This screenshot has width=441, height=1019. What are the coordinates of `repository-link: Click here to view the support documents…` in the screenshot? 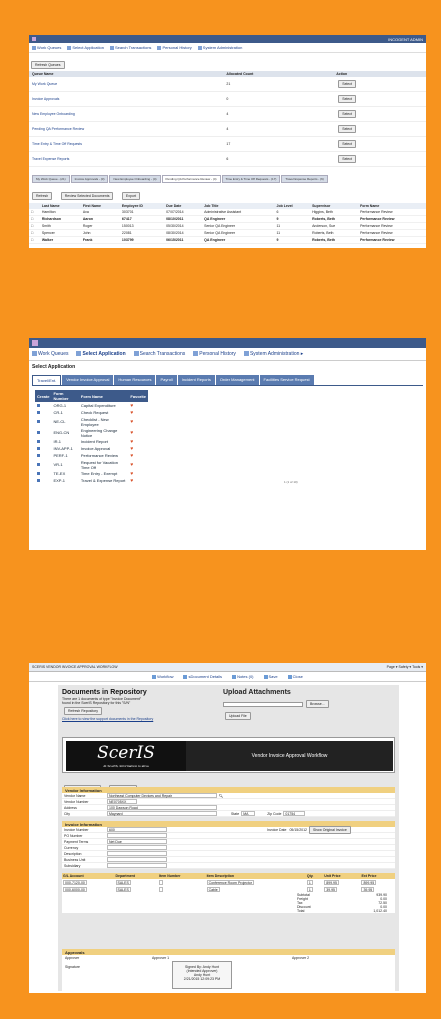 It's located at (142, 719).